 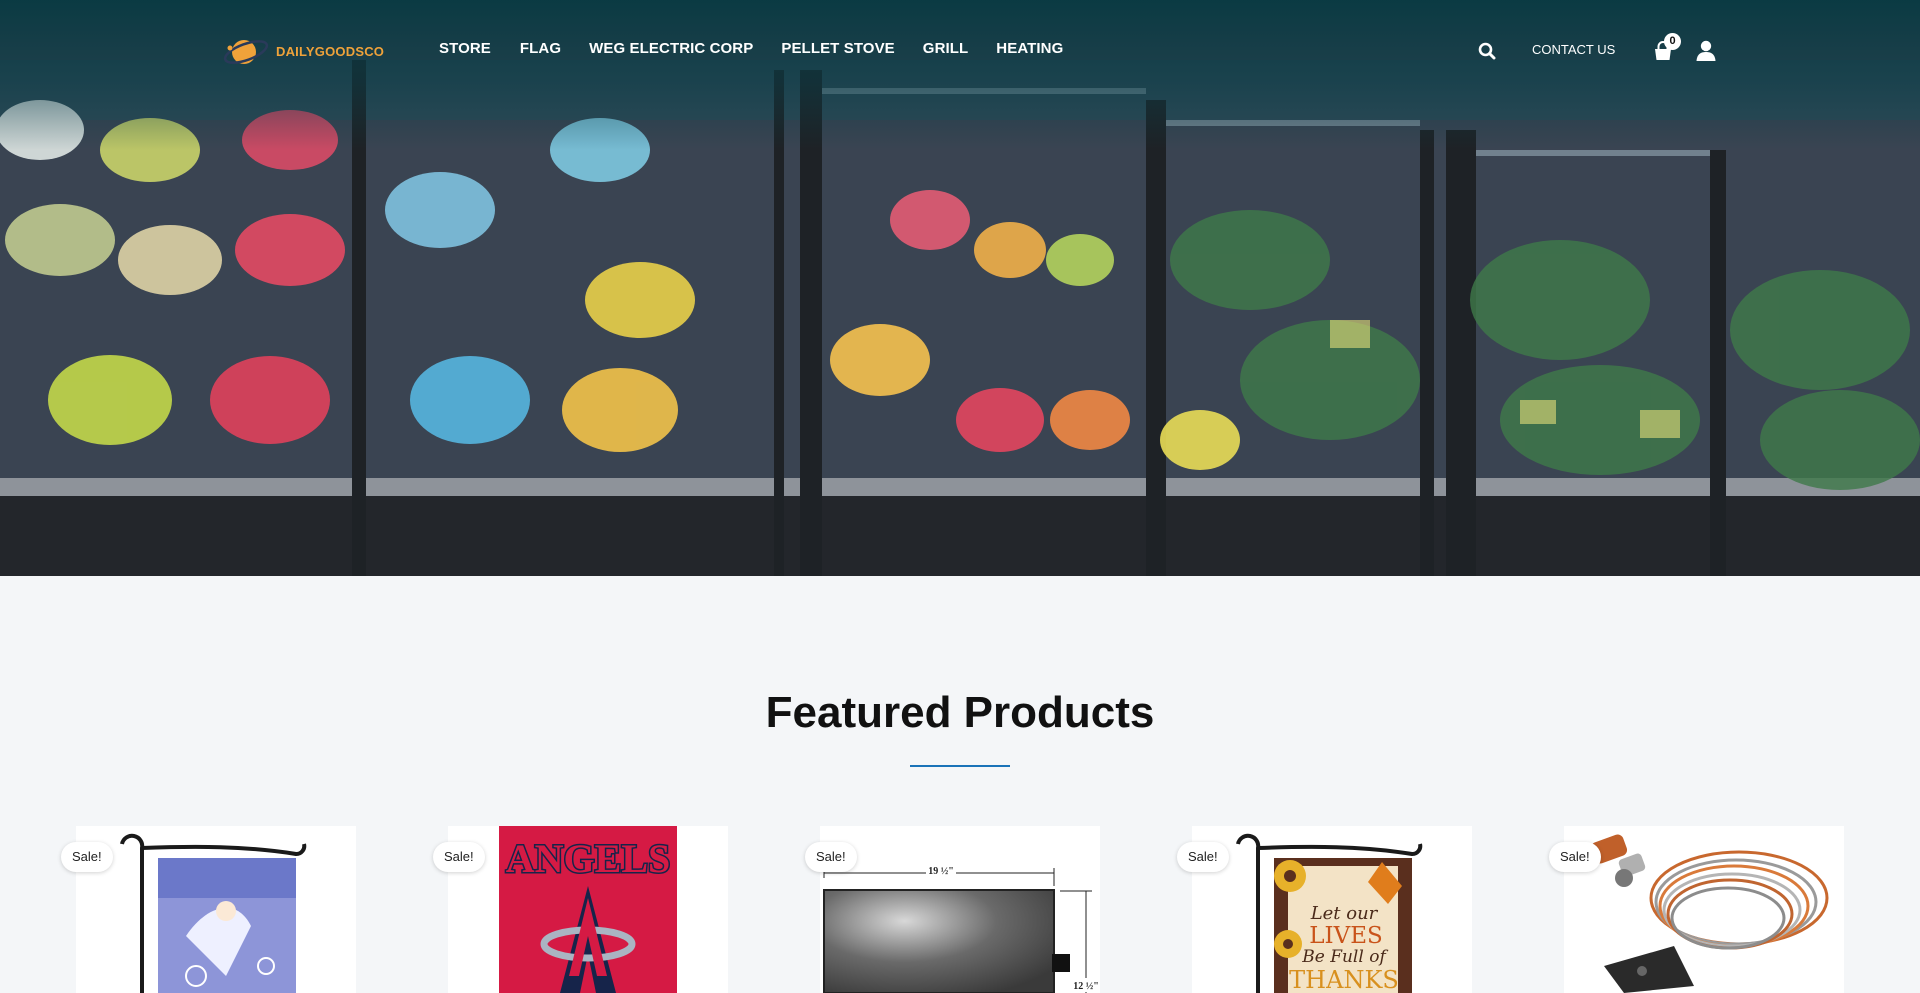 I want to click on nav-item-grill: GRILL, so click(x=946, y=48).